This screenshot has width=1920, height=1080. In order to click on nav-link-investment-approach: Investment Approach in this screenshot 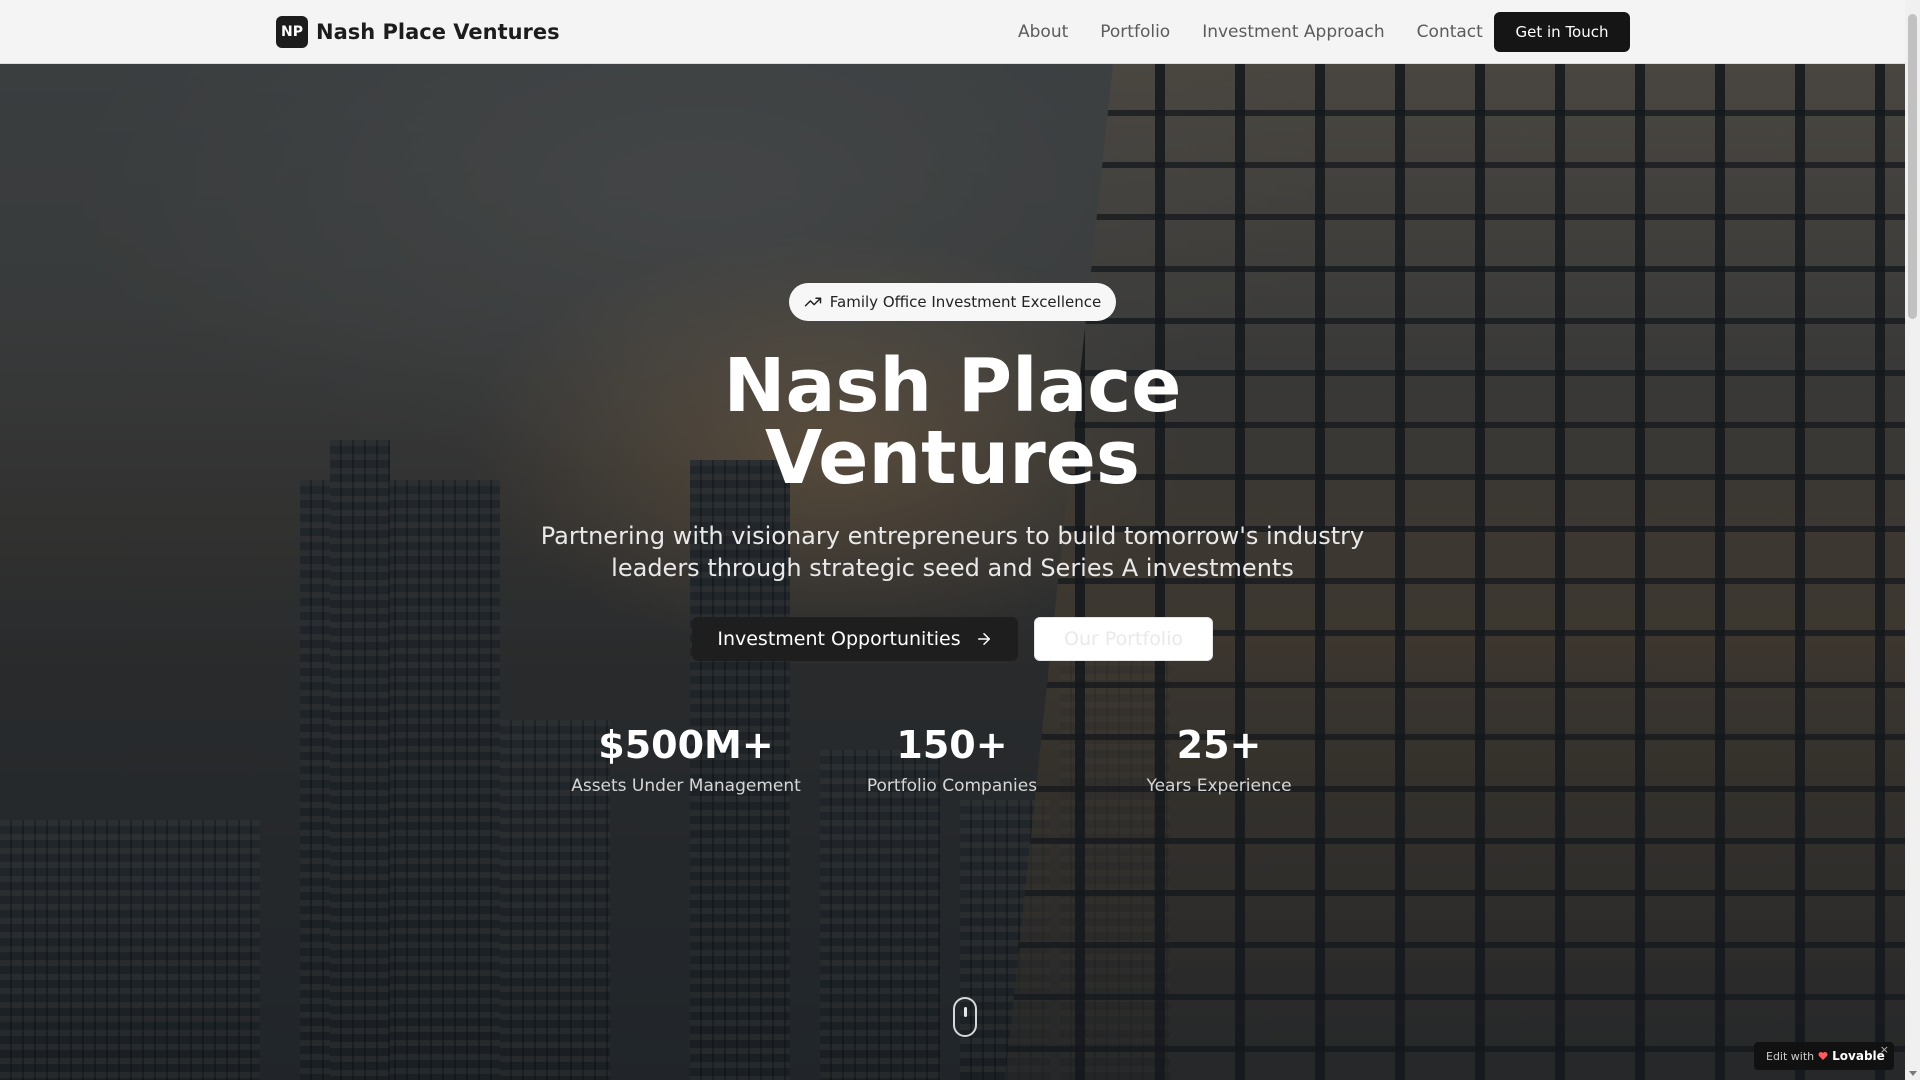, I will do `click(1293, 32)`.